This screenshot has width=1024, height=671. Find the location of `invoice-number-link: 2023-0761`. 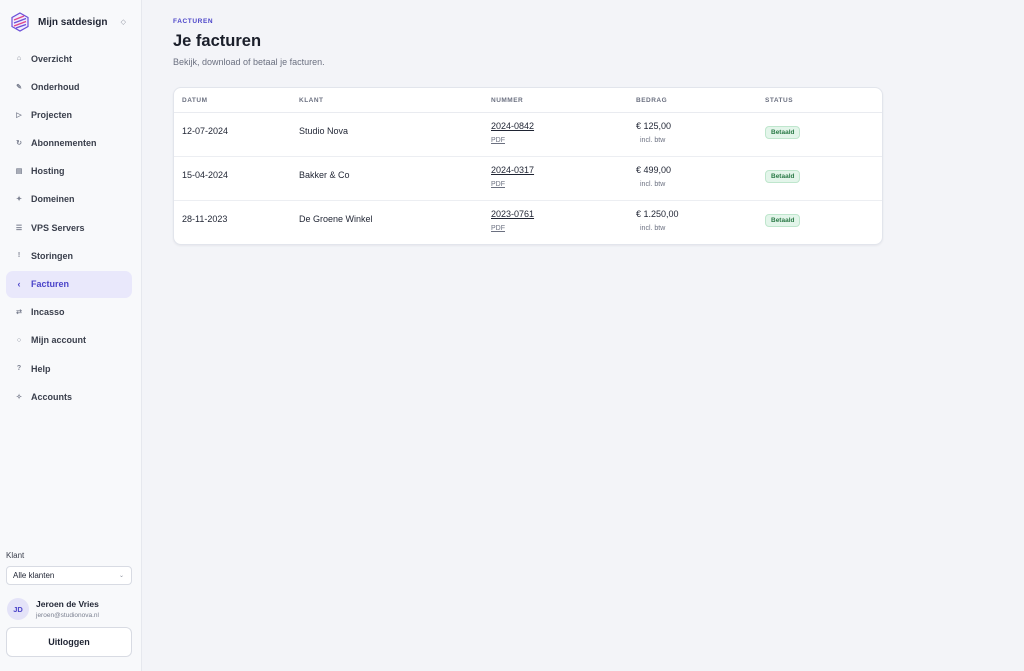

invoice-number-link: 2023-0761 is located at coordinates (512, 214).